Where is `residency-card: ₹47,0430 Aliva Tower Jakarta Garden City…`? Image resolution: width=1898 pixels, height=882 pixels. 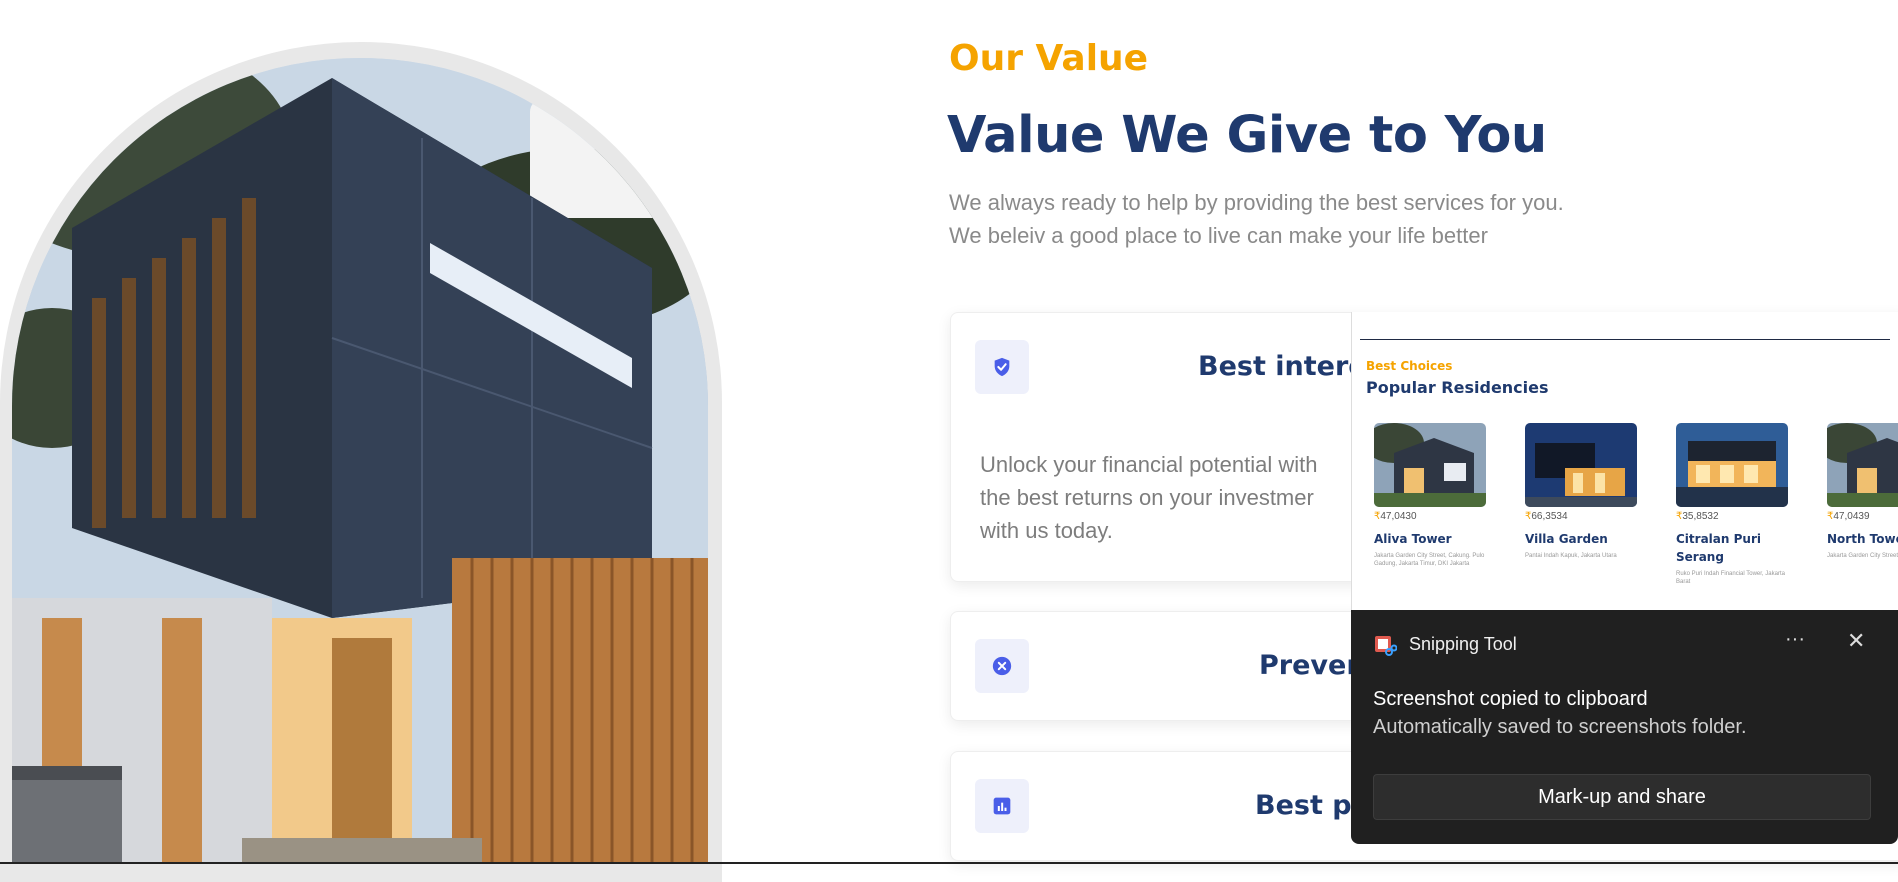
residency-card: ₹47,0430 Aliva Tower Jakarta Garden City… is located at coordinates (1431, 495).